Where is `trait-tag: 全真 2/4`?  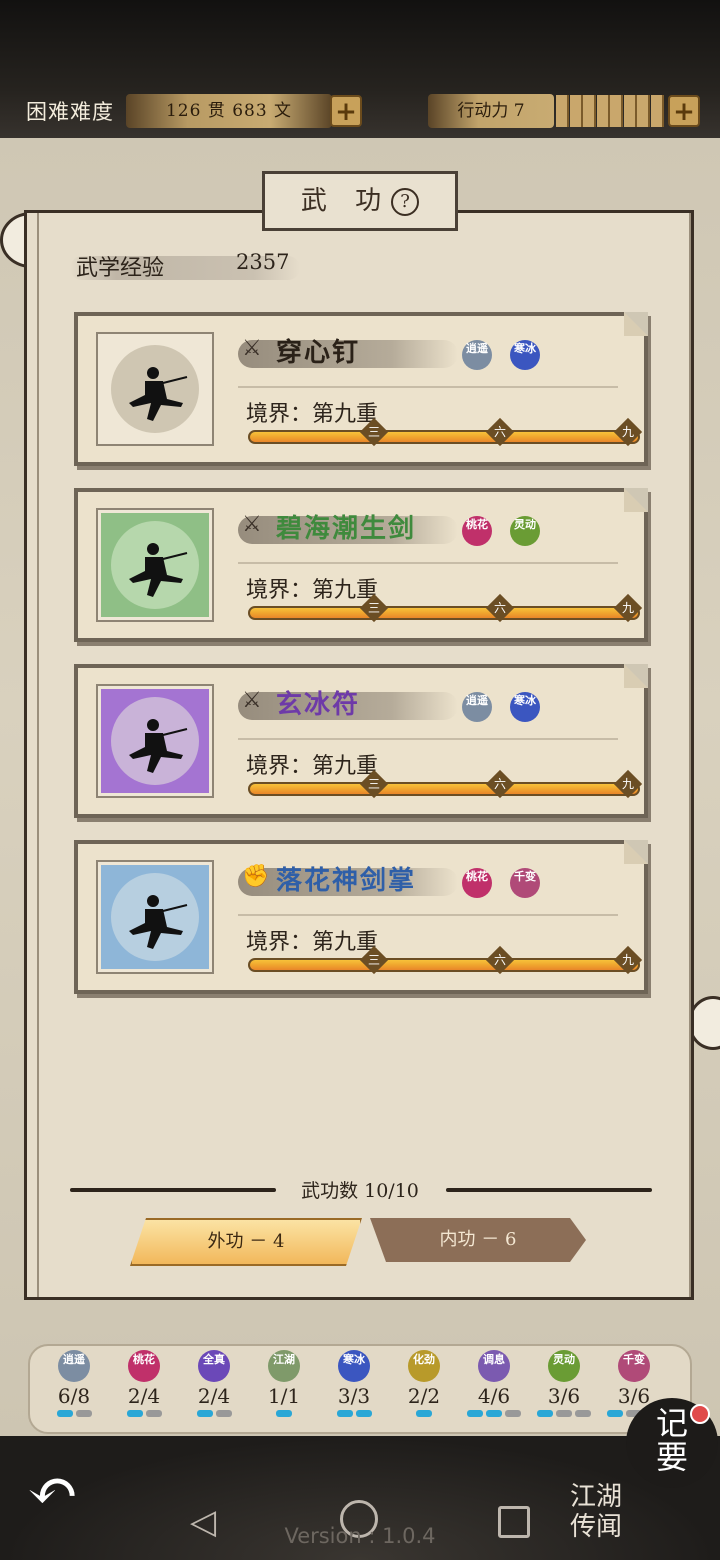 trait-tag: 全真 2/4 is located at coordinates (214, 1392).